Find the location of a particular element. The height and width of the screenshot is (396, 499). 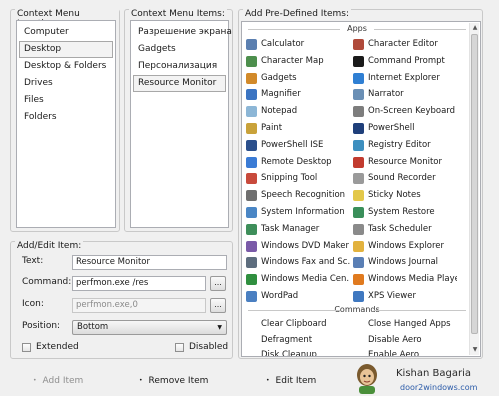

remove-item-button: • Remove Item is located at coordinates (173, 381).